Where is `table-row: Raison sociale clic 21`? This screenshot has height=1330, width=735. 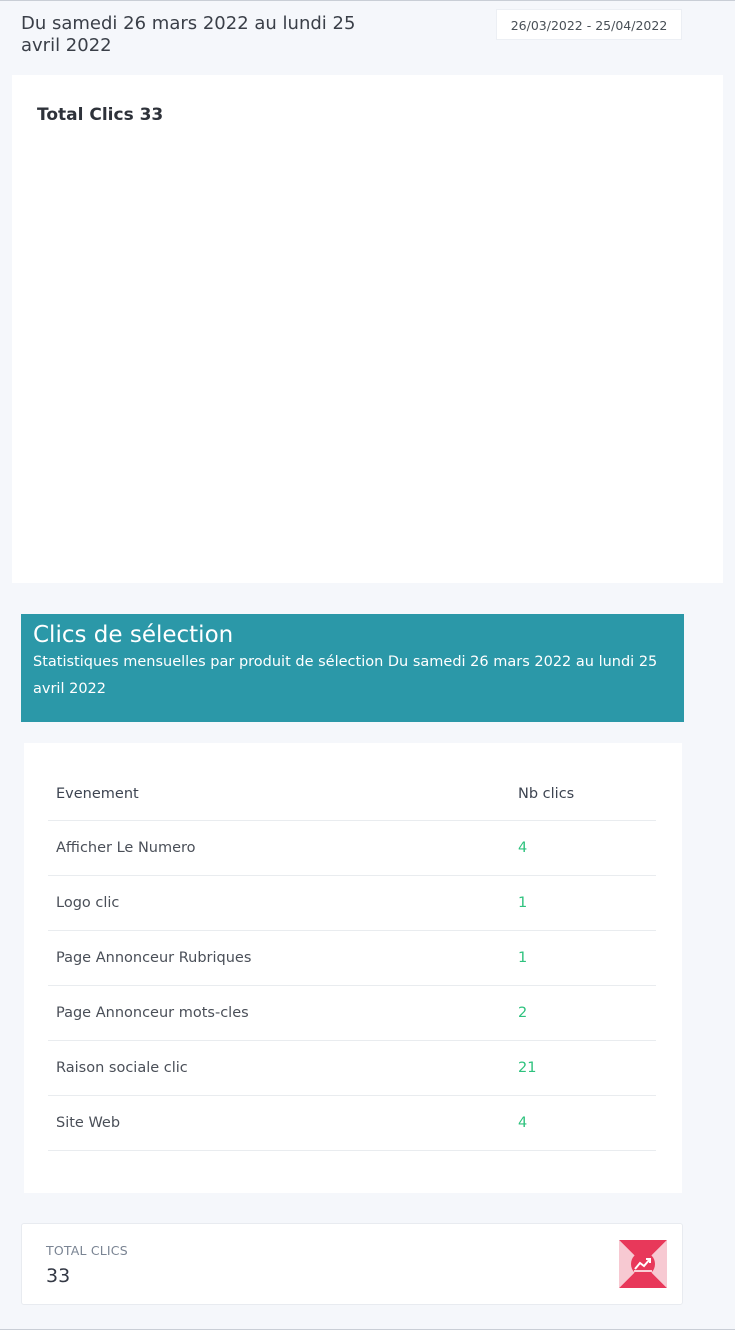
table-row: Raison sociale clic 21 is located at coordinates (352, 1068).